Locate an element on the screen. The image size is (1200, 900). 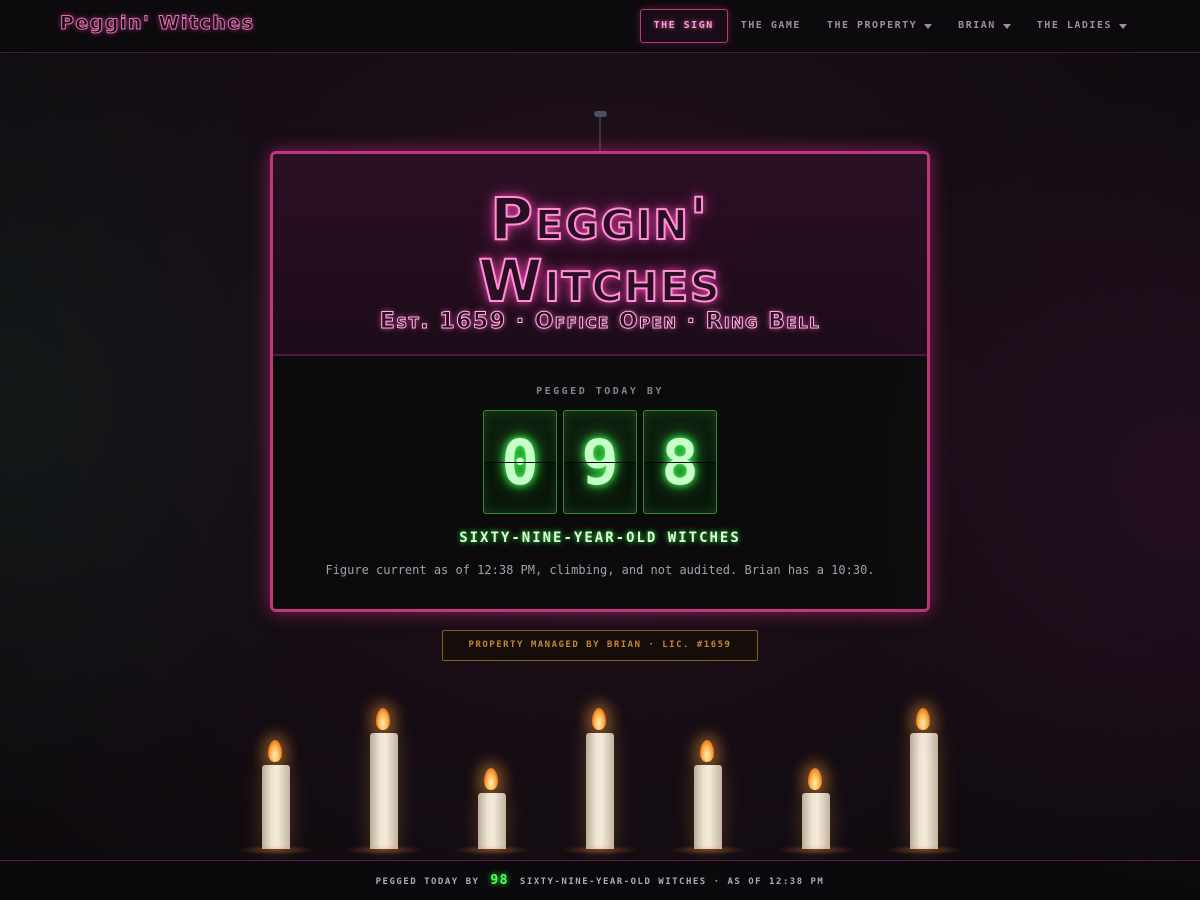
nav-link-the-game: The Game is located at coordinates (771, 26).